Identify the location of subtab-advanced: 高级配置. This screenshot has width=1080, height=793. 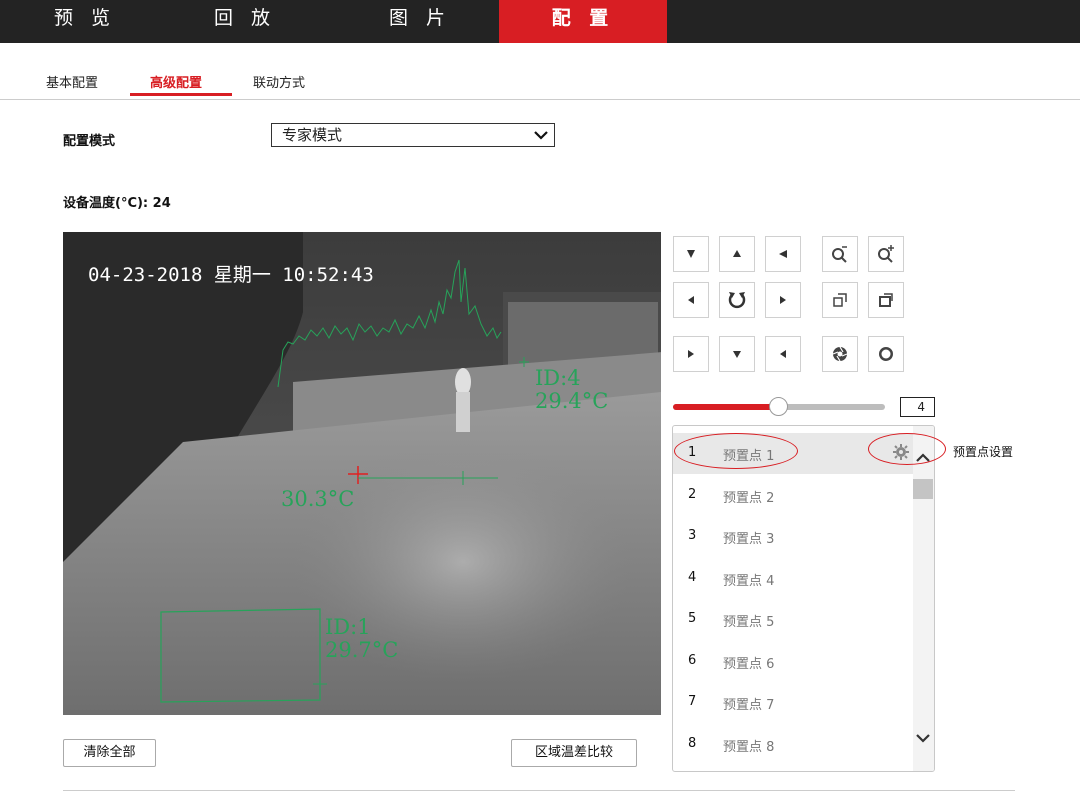
(176, 81).